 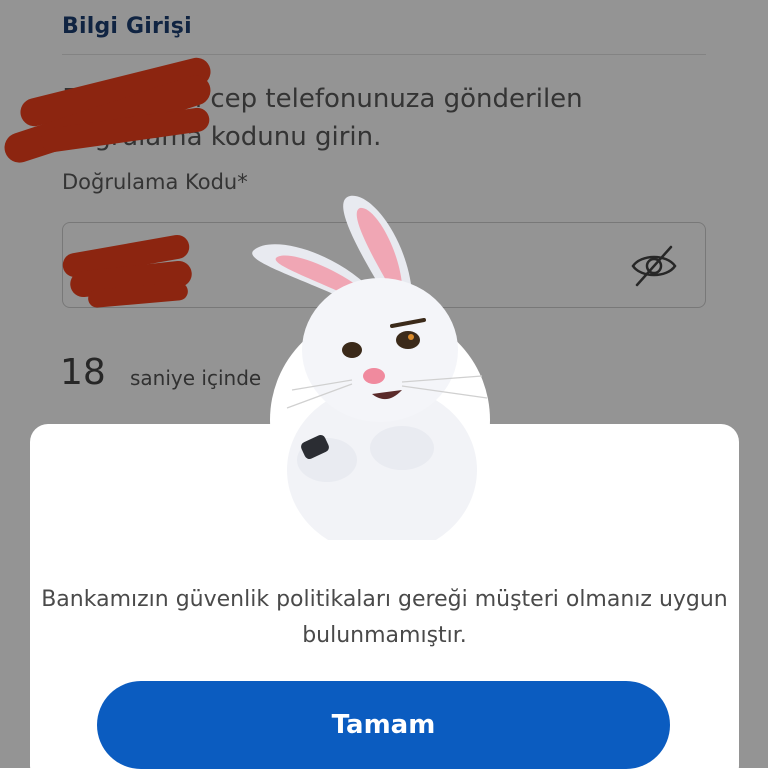 I want to click on rabbit-mascot-icon, so click(x=370, y=367).